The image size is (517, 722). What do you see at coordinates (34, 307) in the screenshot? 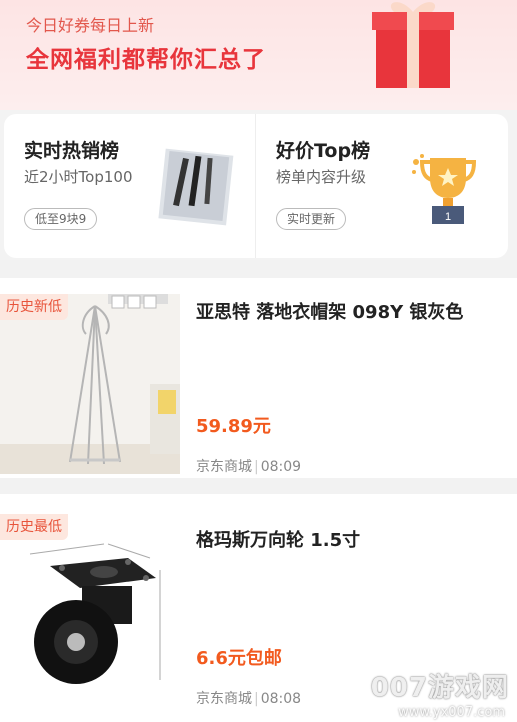
I see `price-badge: 历史新低` at bounding box center [34, 307].